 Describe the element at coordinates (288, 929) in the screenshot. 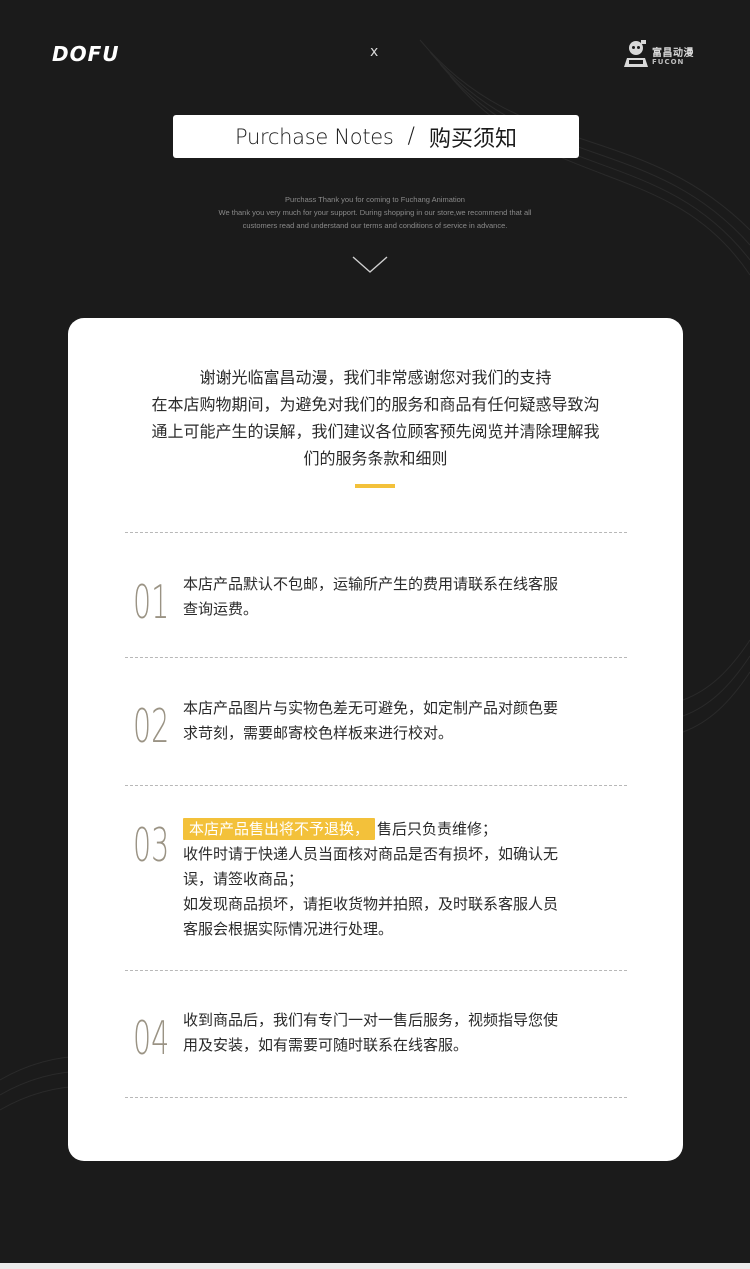

I see `note-03-line-5: 客服会根据实际情况进行处理。` at that location.